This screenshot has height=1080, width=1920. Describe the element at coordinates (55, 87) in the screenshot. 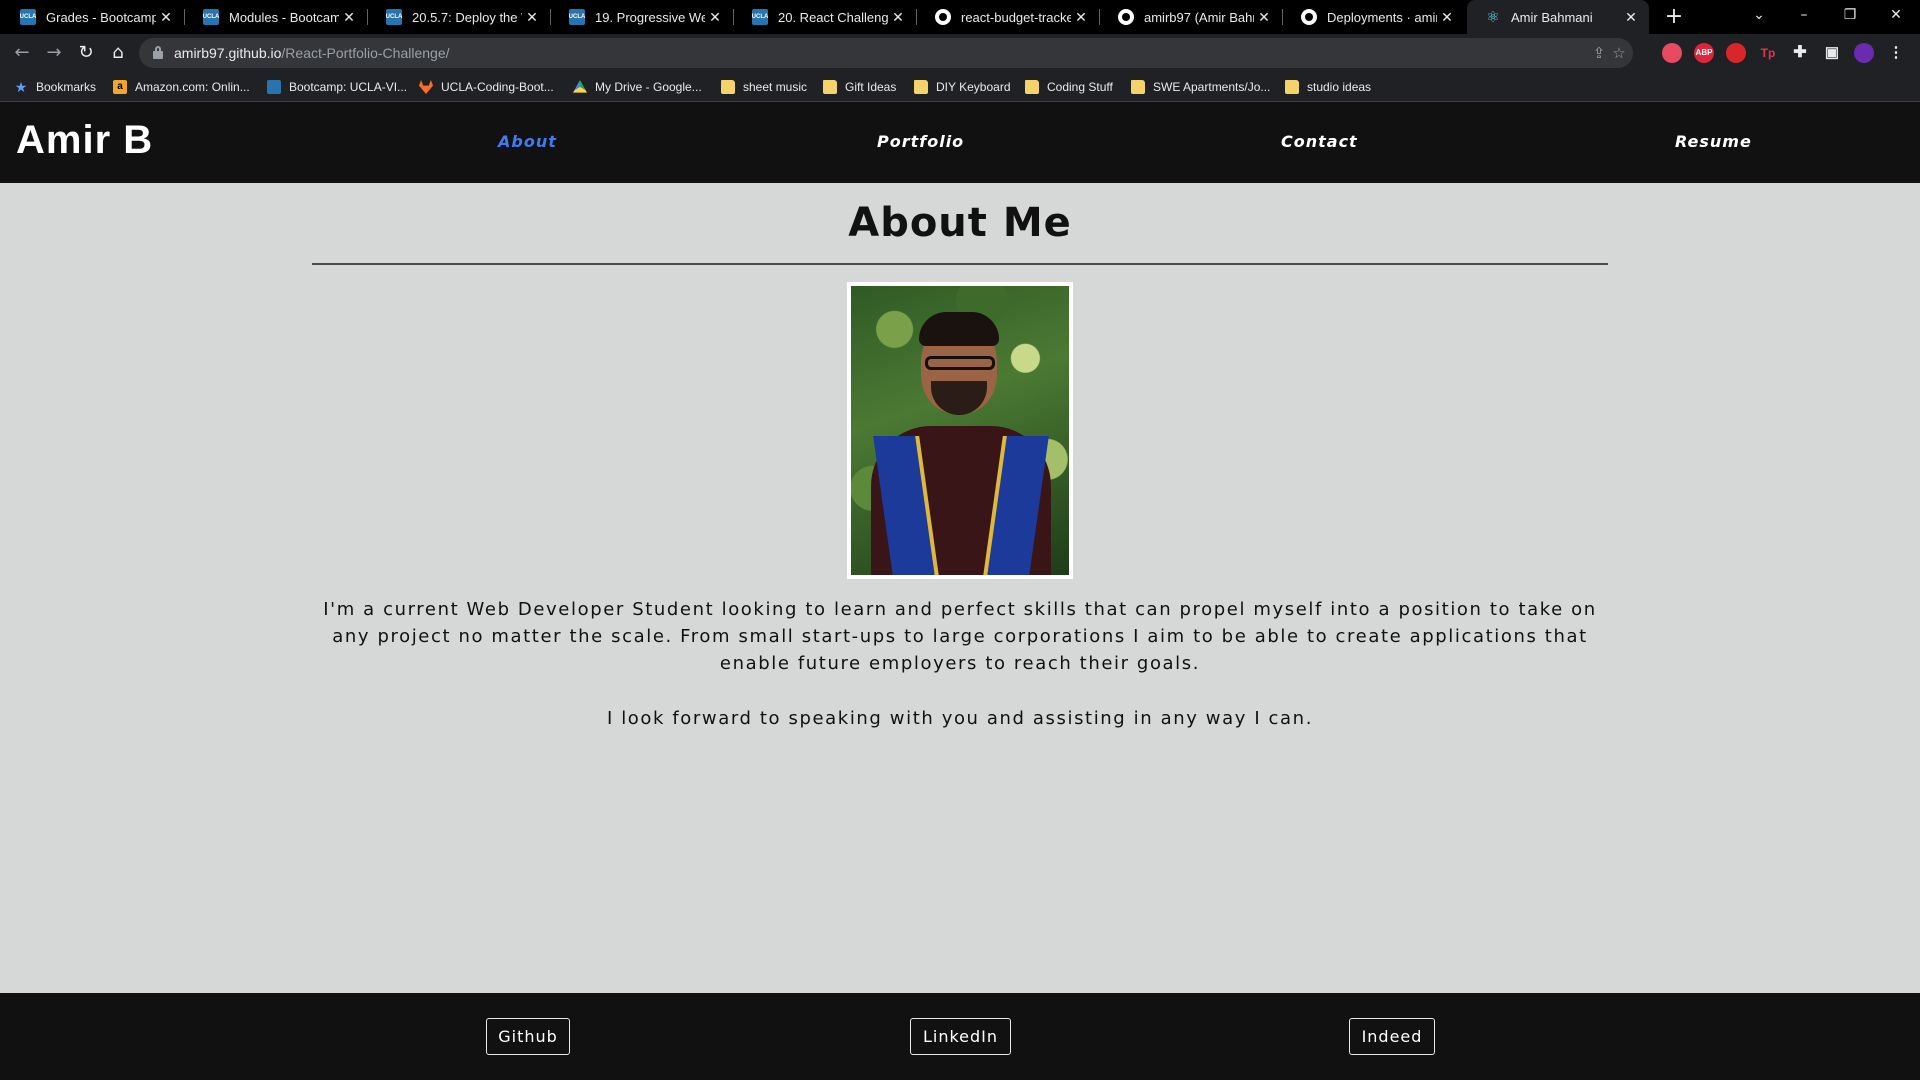

I see `bookmark-item: ★ Bookmarks` at that location.